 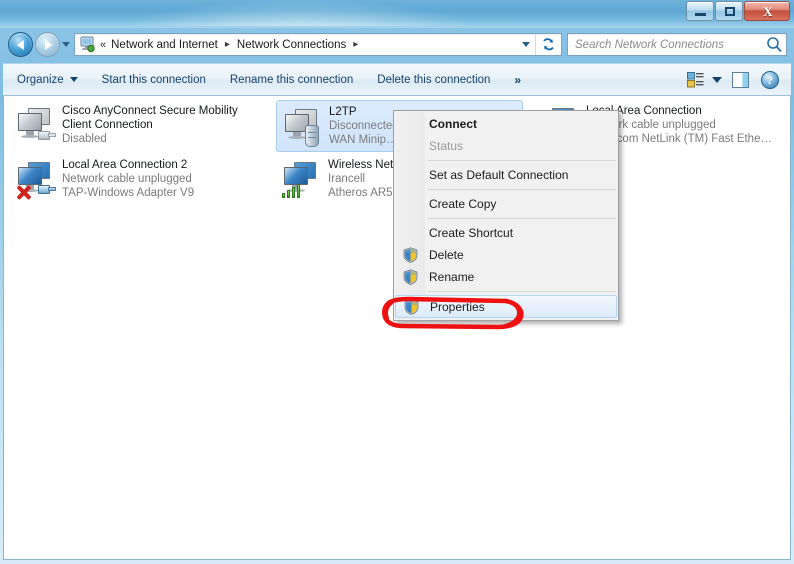 What do you see at coordinates (740, 79) in the screenshot?
I see `preview-pane-icon` at bounding box center [740, 79].